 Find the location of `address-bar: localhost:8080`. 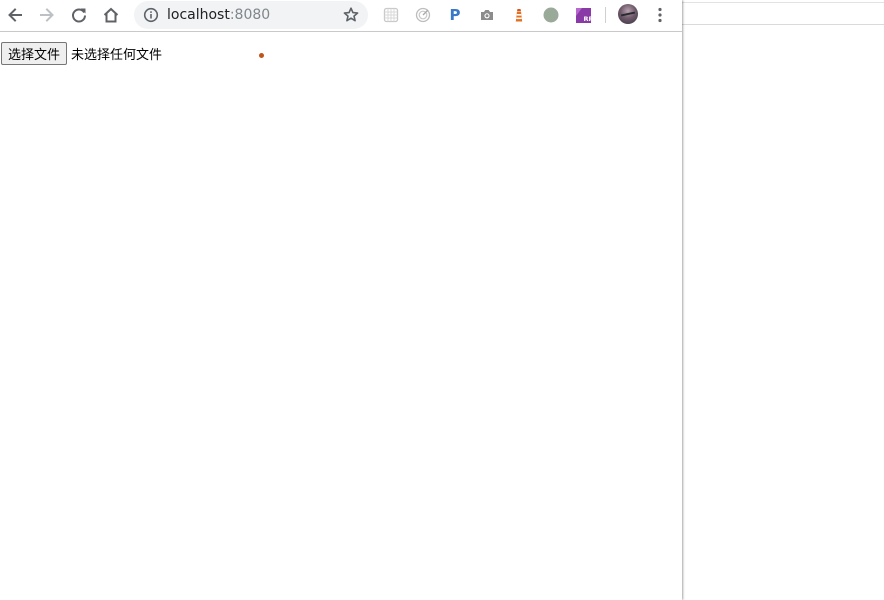

address-bar: localhost:8080 is located at coordinates (251, 15).